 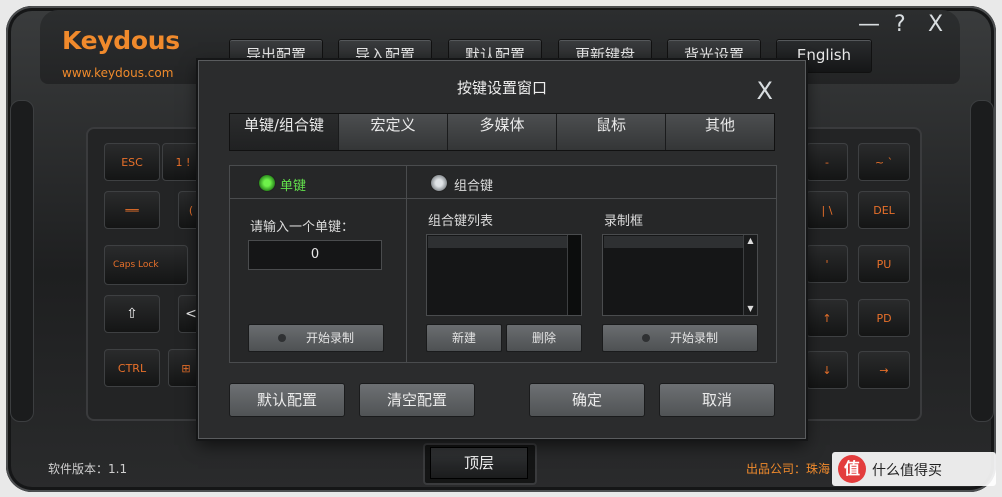 I want to click on key: ⇧, so click(x=132, y=314).